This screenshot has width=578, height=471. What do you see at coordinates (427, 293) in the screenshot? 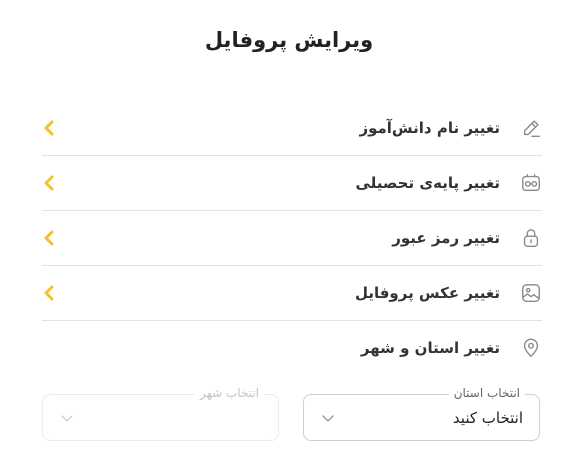
I see `menu-item-label: تغییر عکس پروفایل` at bounding box center [427, 293].